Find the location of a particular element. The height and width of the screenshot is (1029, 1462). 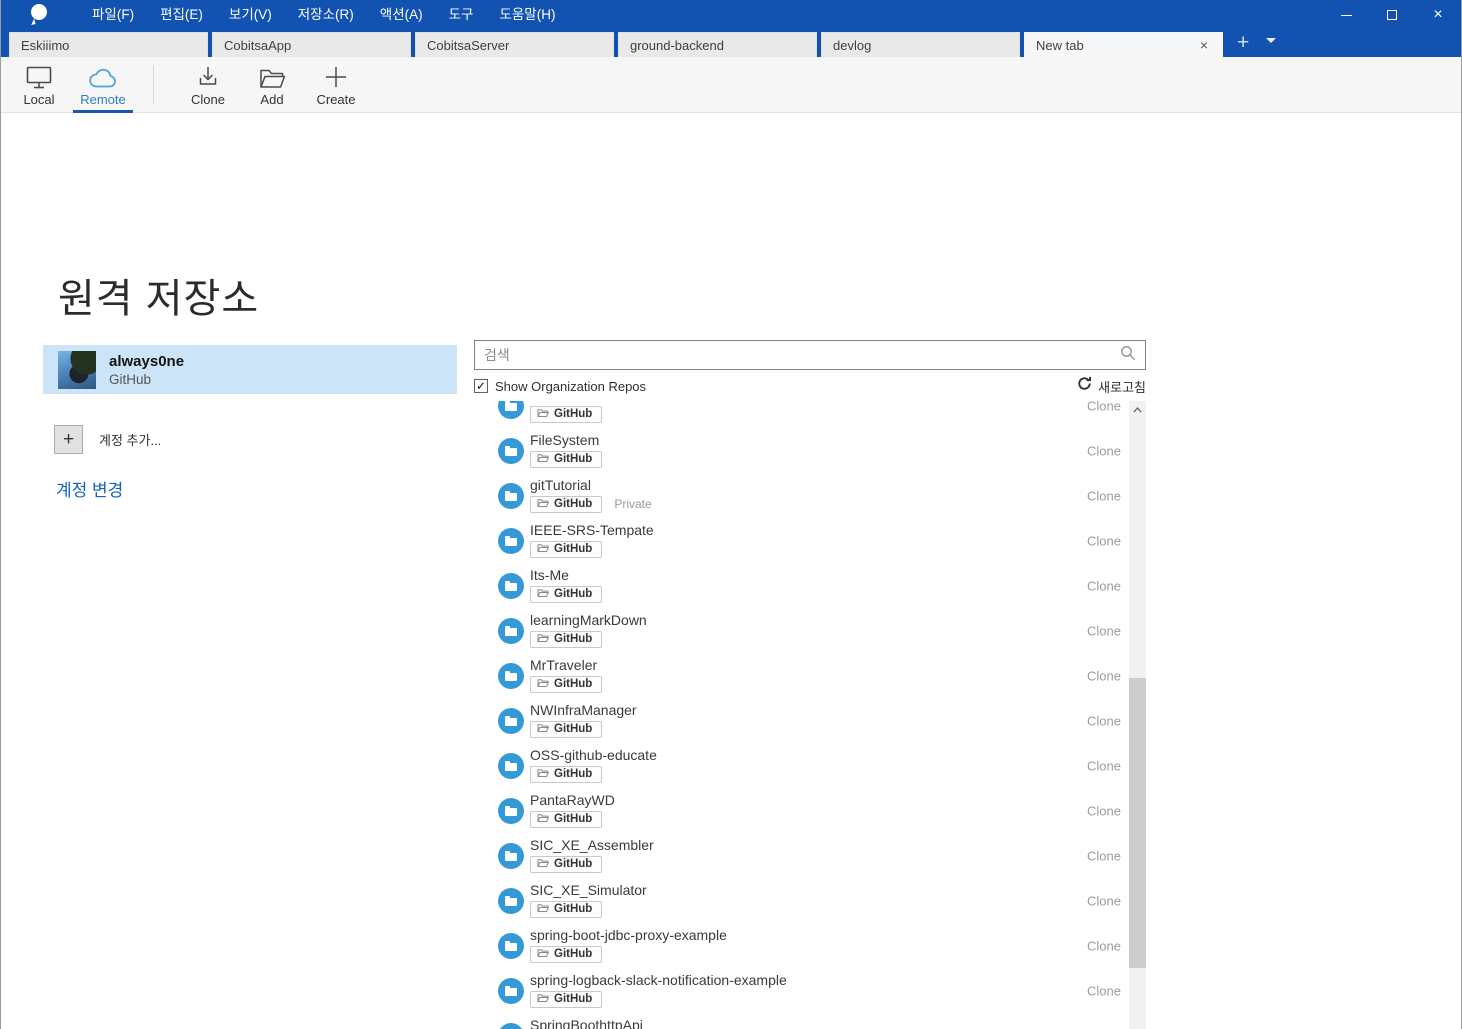

account-service: GitHub is located at coordinates (130, 379).